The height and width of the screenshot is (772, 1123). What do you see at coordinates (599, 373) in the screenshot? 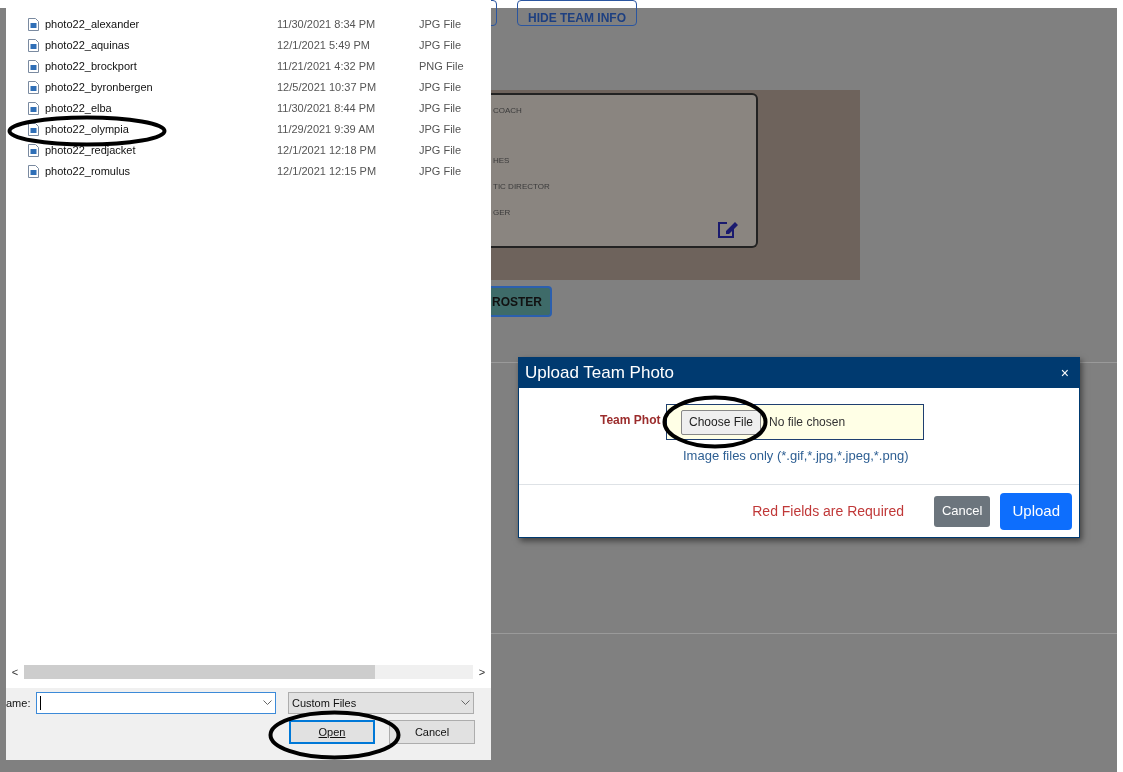
I see `modal-title: Upload Team Photo` at bounding box center [599, 373].